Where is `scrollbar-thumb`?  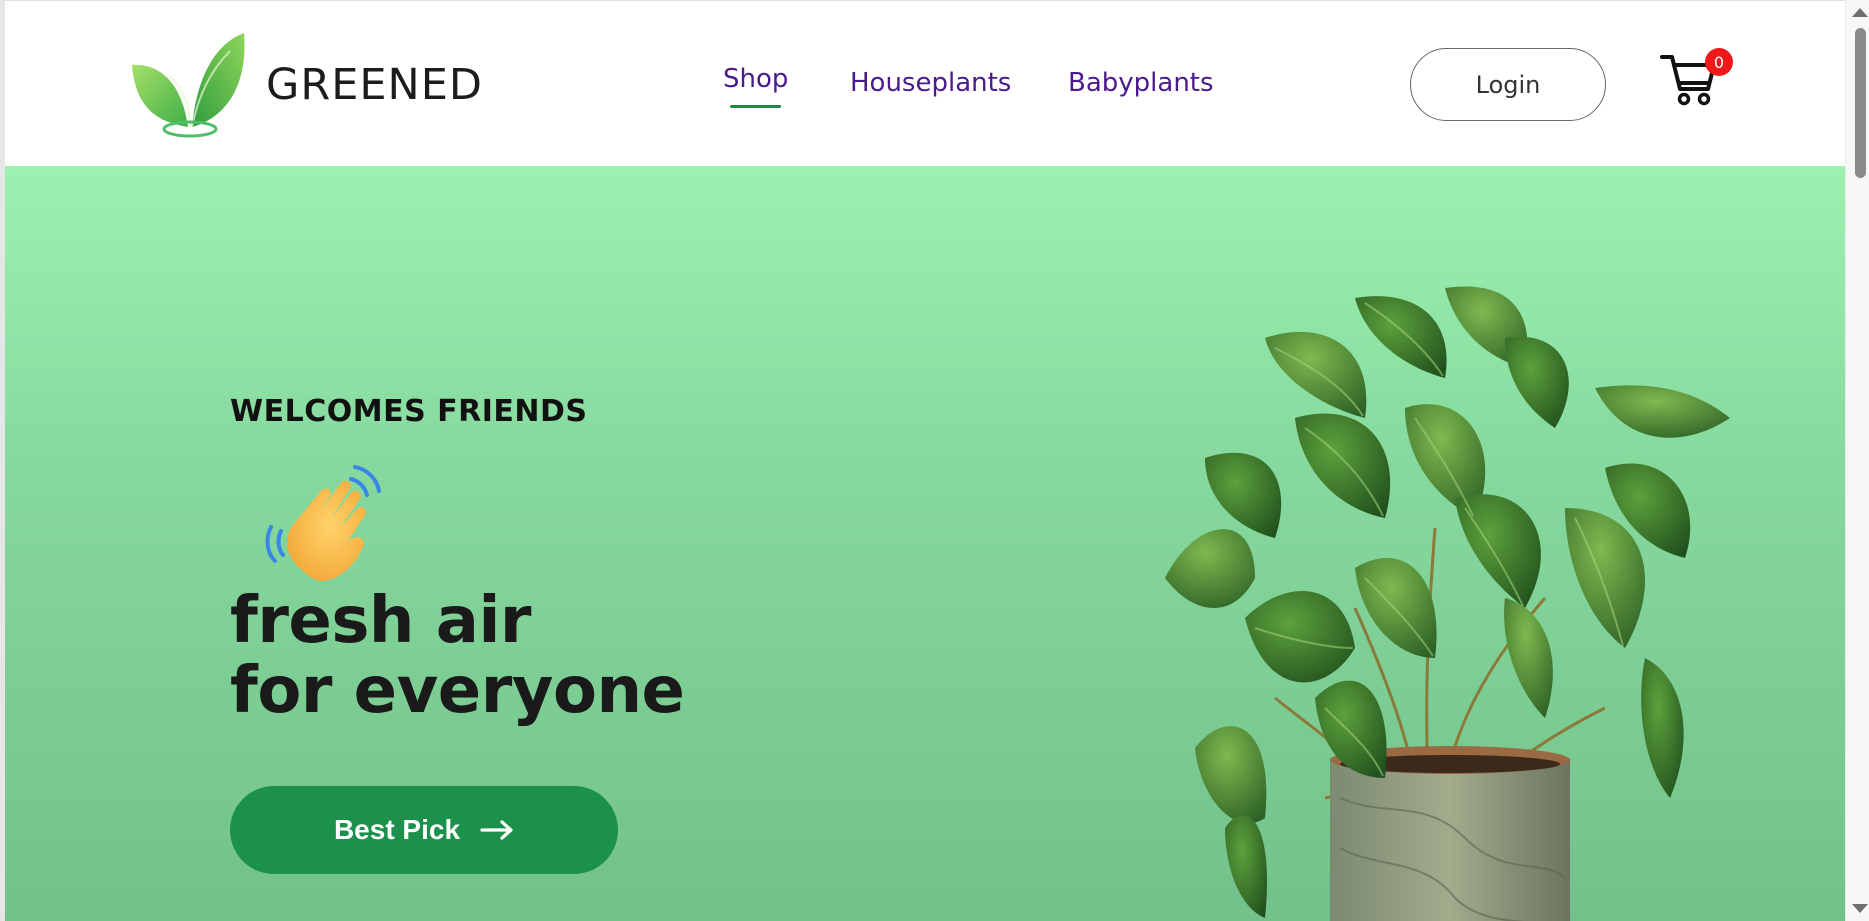 scrollbar-thumb is located at coordinates (1860, 103).